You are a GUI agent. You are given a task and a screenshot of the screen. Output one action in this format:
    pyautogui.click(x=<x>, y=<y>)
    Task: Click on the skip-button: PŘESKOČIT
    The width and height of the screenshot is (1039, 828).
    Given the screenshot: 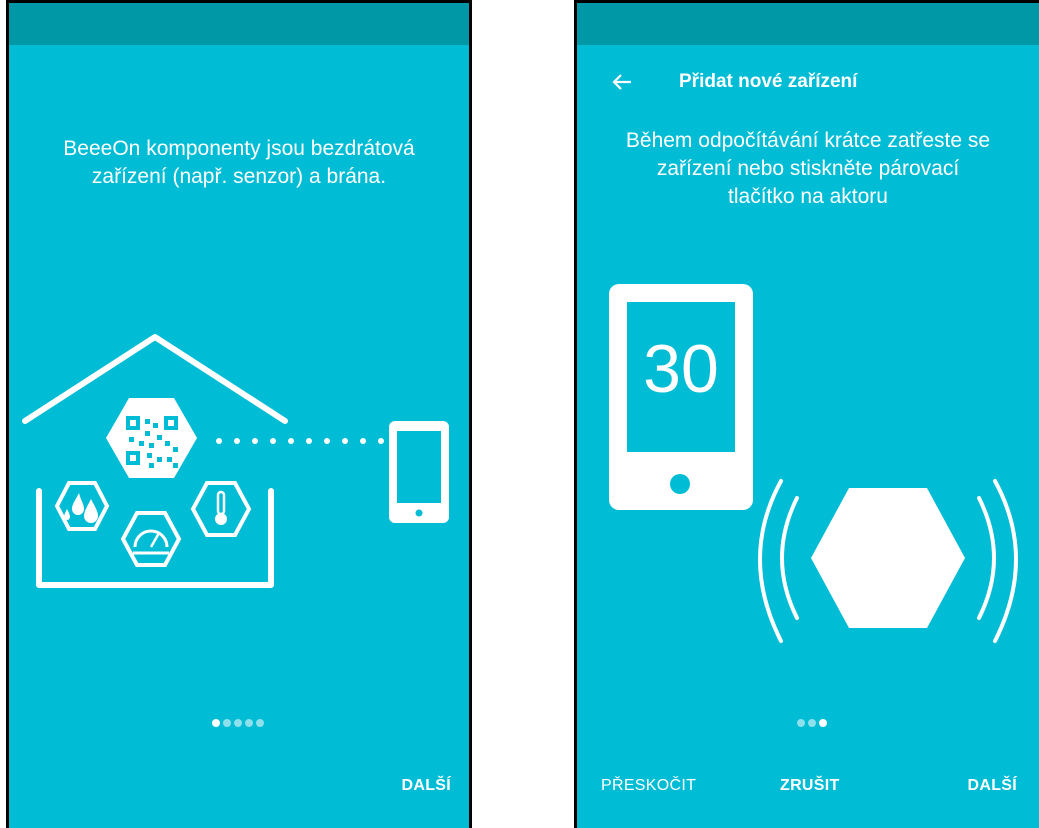 What is the action you would take?
    pyautogui.click(x=648, y=786)
    